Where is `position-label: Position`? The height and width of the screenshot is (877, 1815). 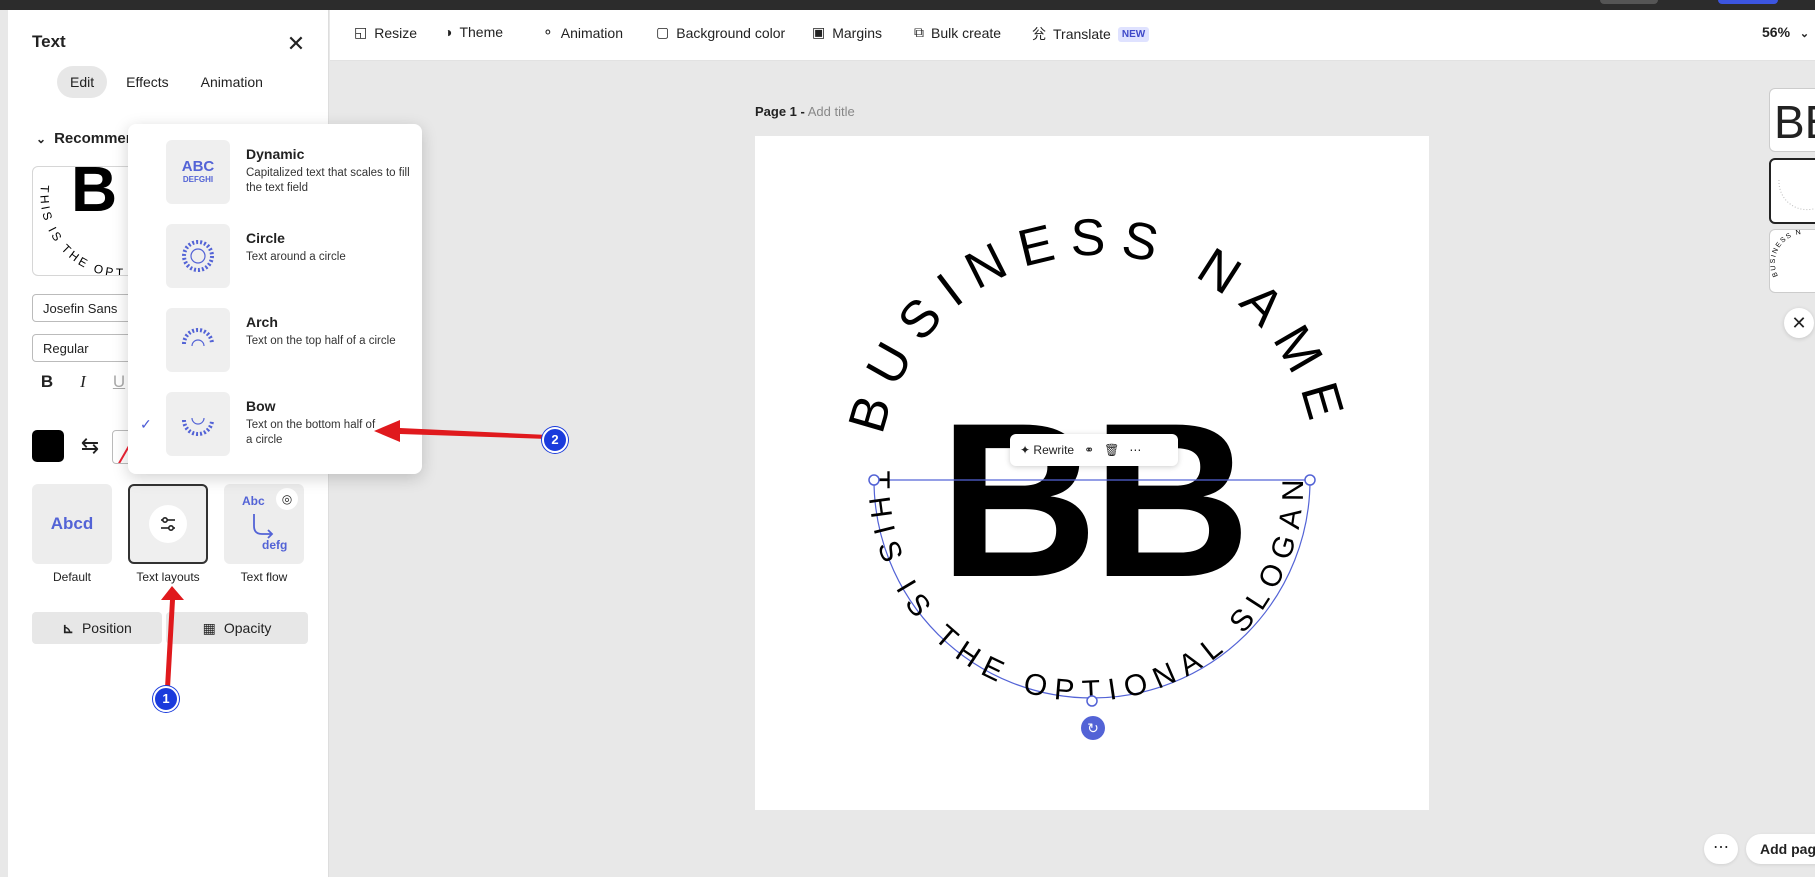
position-label: Position is located at coordinates (106, 628).